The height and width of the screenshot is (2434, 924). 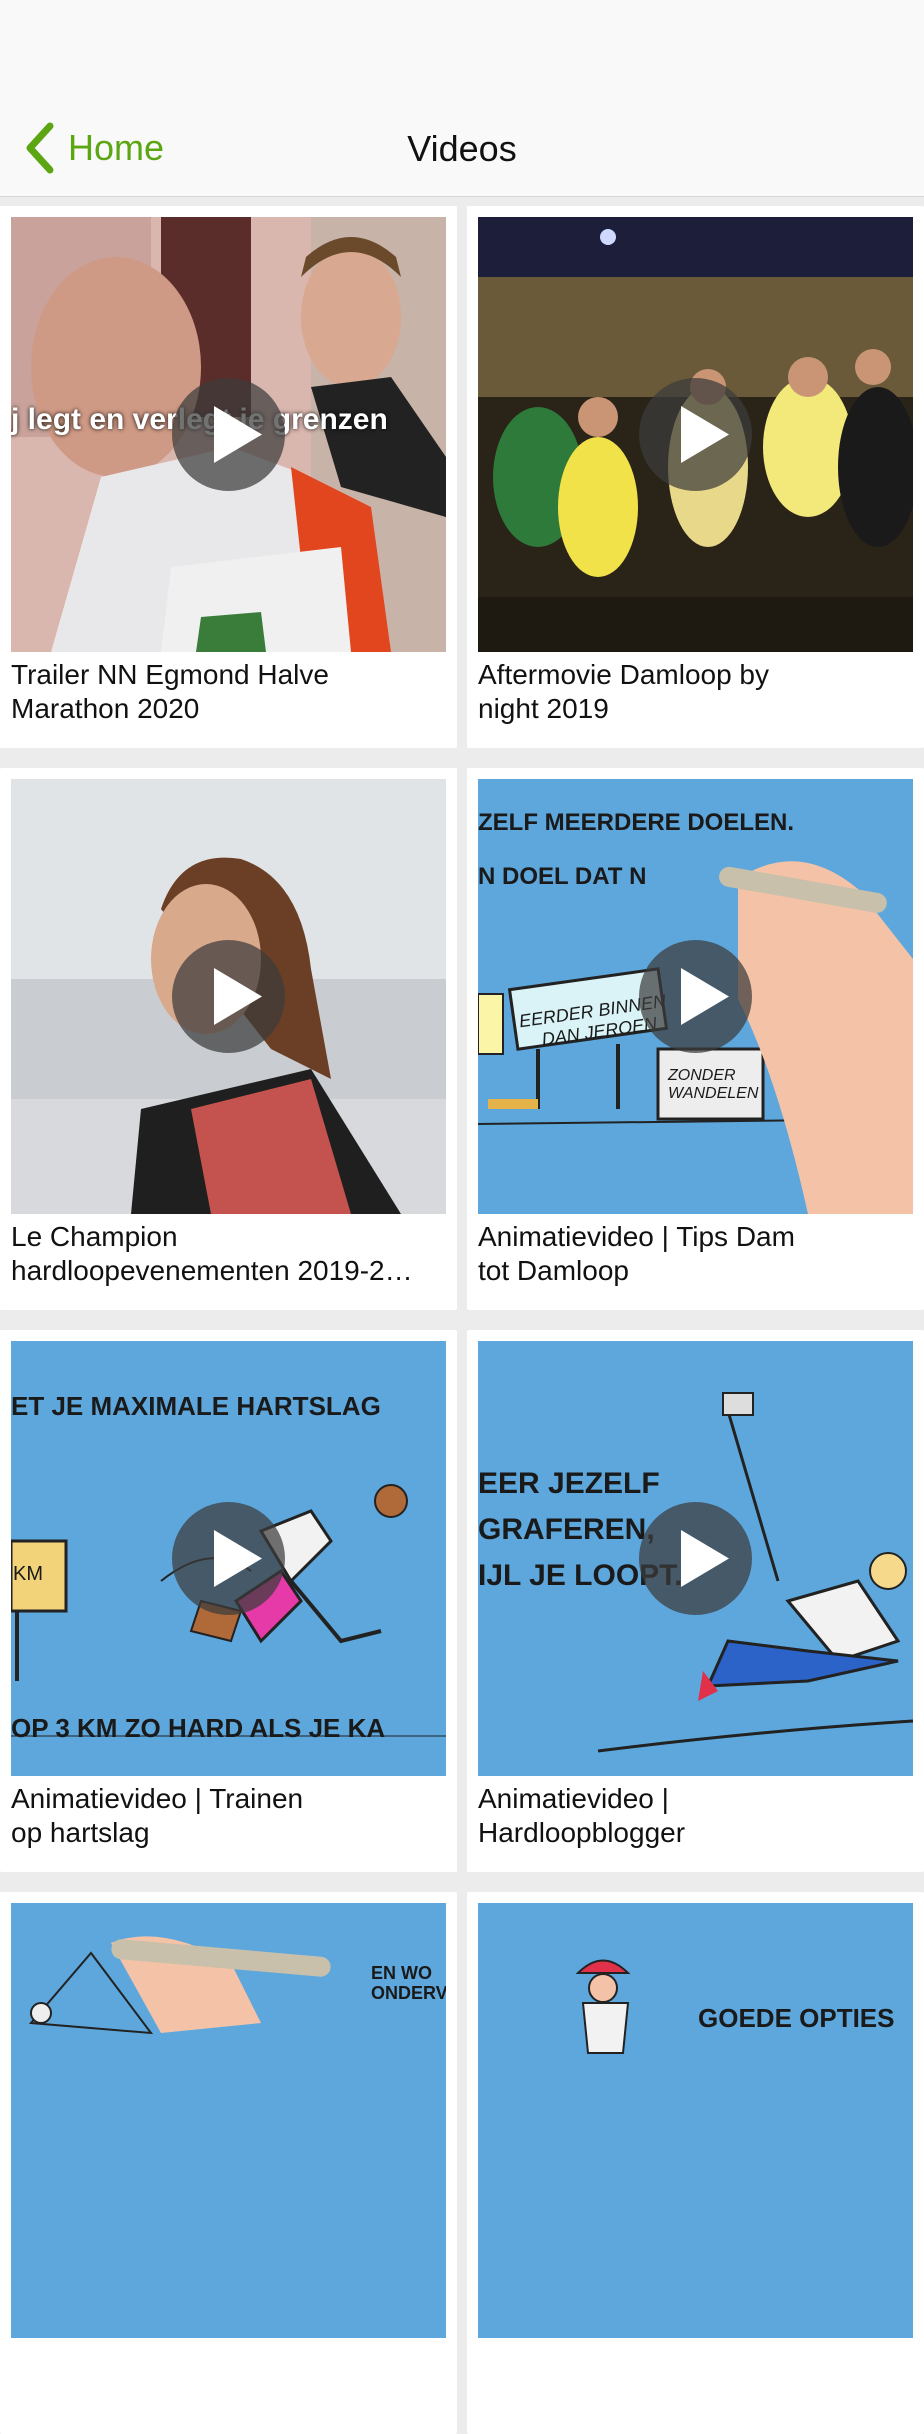 I want to click on thumbnail-caption: ET JE MAXIMALE HARTSLAG, so click(x=196, y=1406).